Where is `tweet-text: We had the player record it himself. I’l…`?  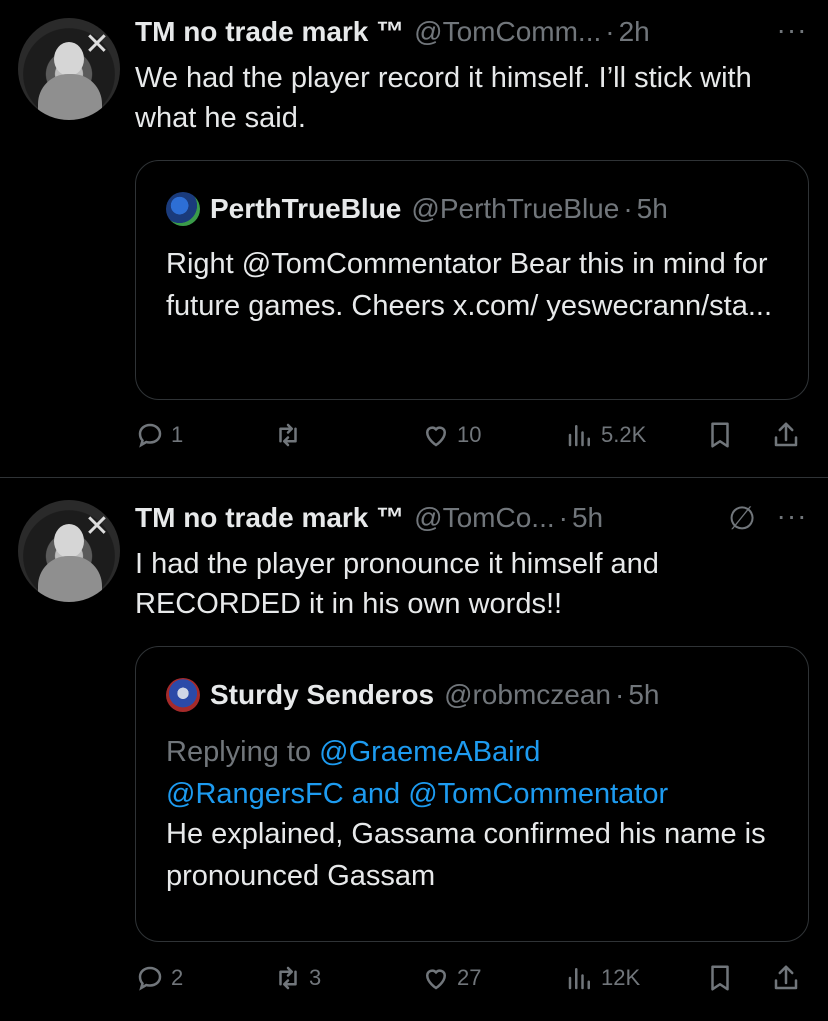
tweet-text: We had the player record it himself. I’l… is located at coordinates (443, 98).